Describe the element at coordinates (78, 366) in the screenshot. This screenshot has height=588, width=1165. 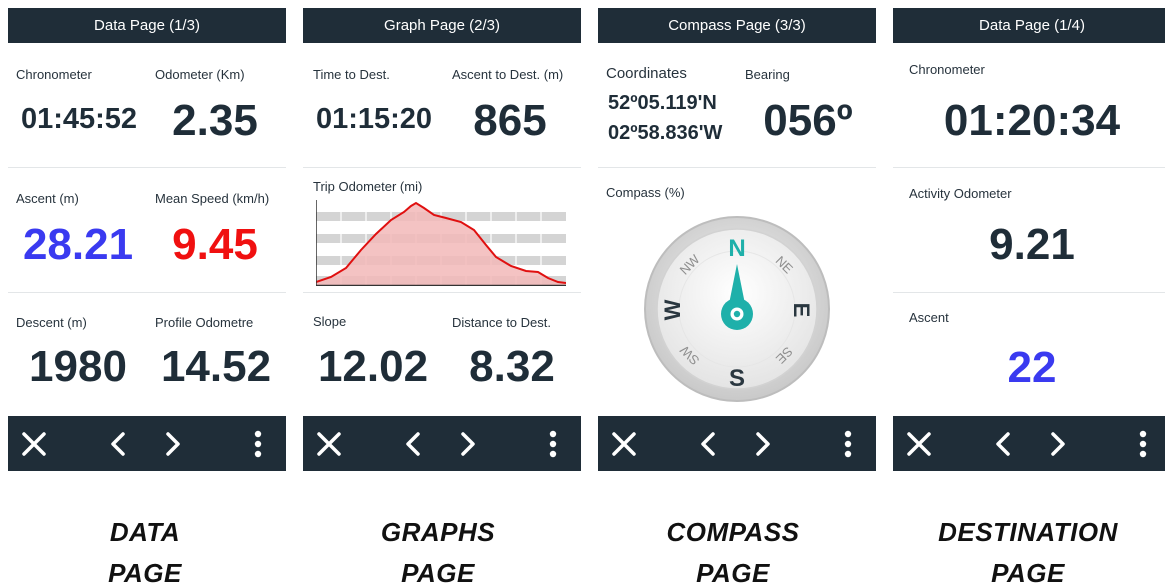
I see `descent-value: 1980` at that location.